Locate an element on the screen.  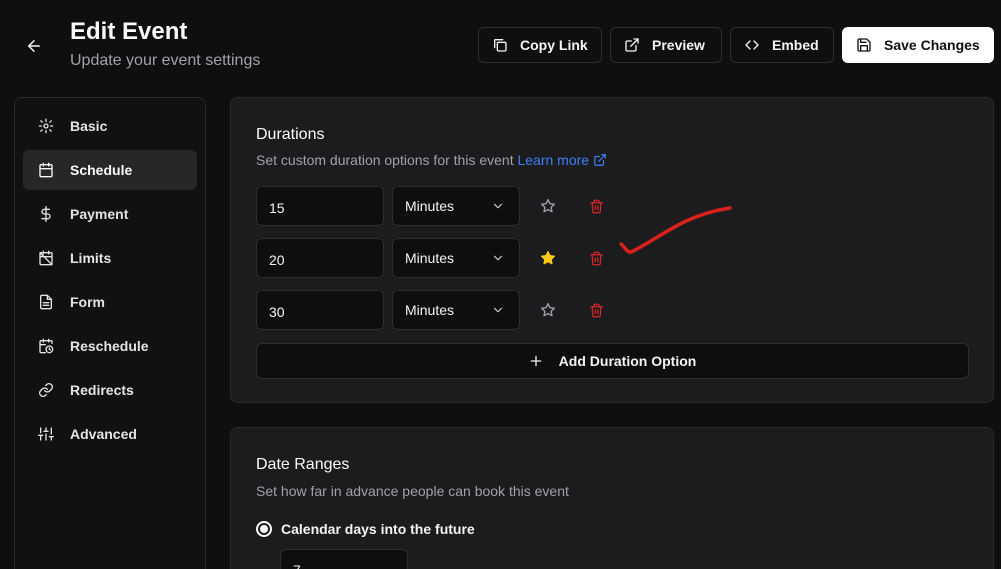
learn-more-link: Learn more is located at coordinates (562, 160).